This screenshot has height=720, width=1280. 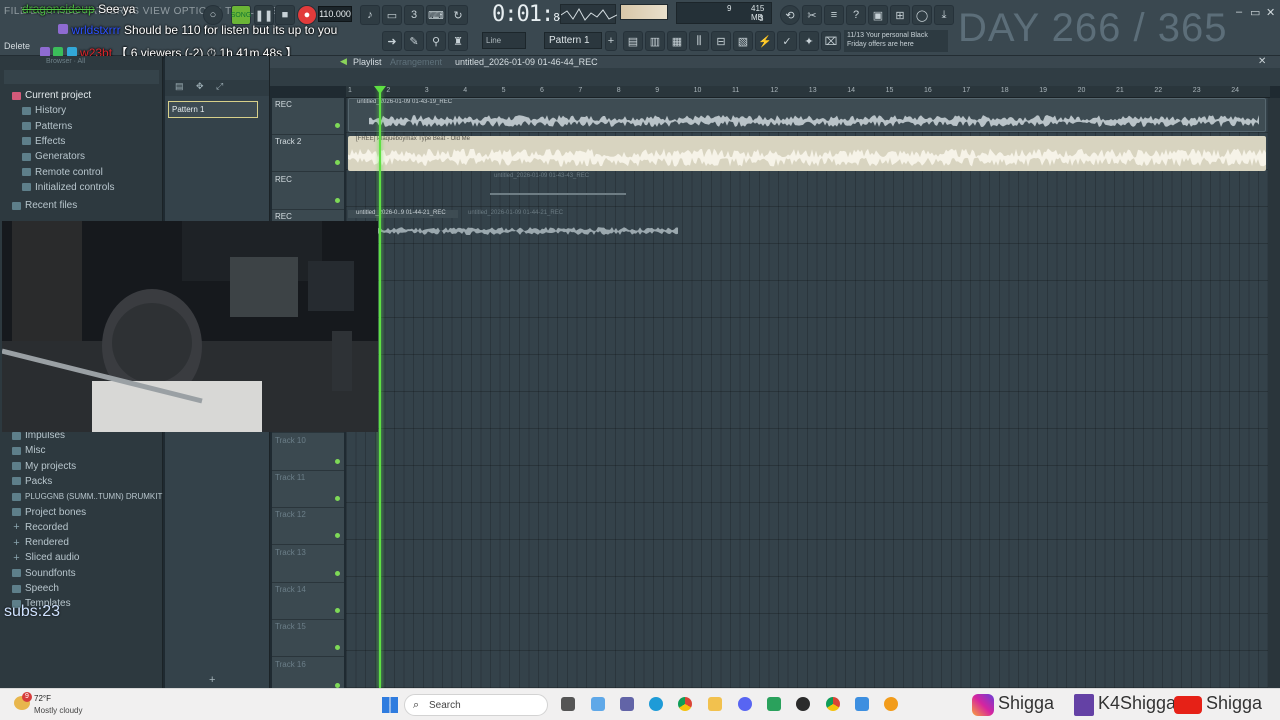 What do you see at coordinates (43, 141) in the screenshot?
I see `browser-item: Effects` at bounding box center [43, 141].